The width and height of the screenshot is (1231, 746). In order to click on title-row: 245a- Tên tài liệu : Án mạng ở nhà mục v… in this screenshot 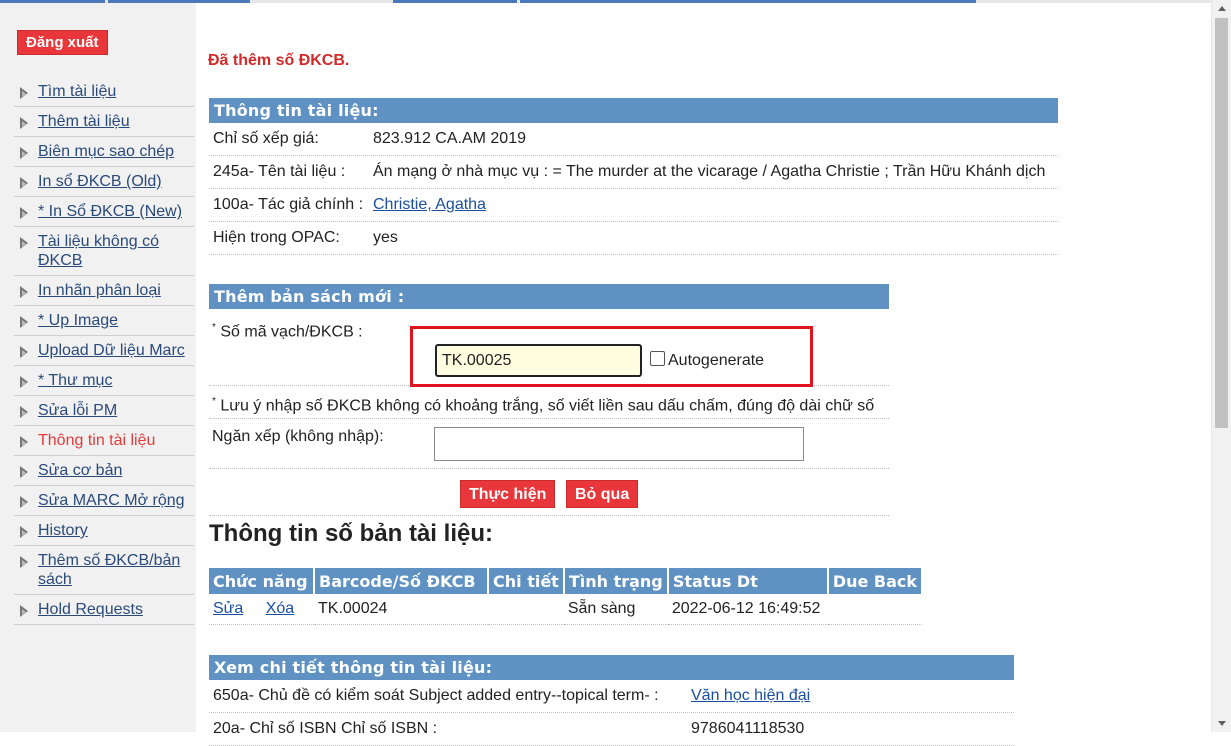, I will do `click(633, 172)`.